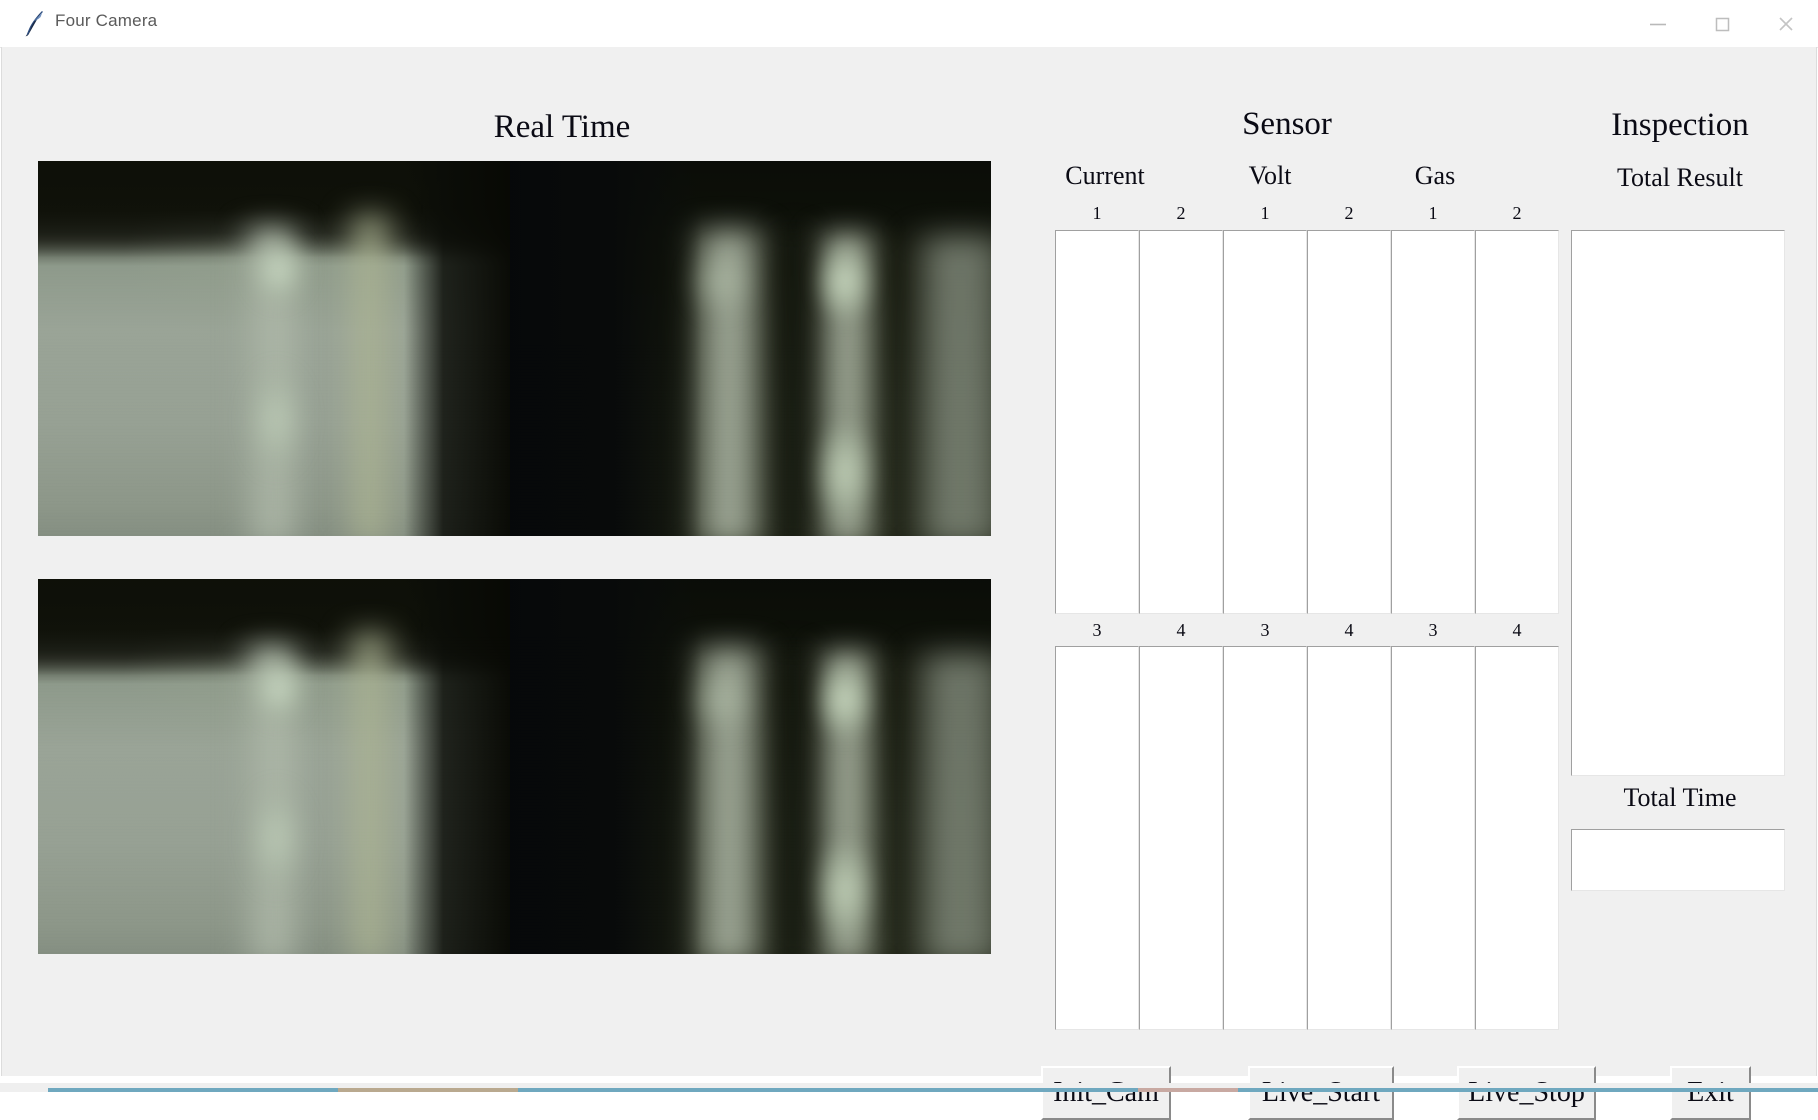  I want to click on sensor-col-header-gas-2: 2, so click(1517, 213).